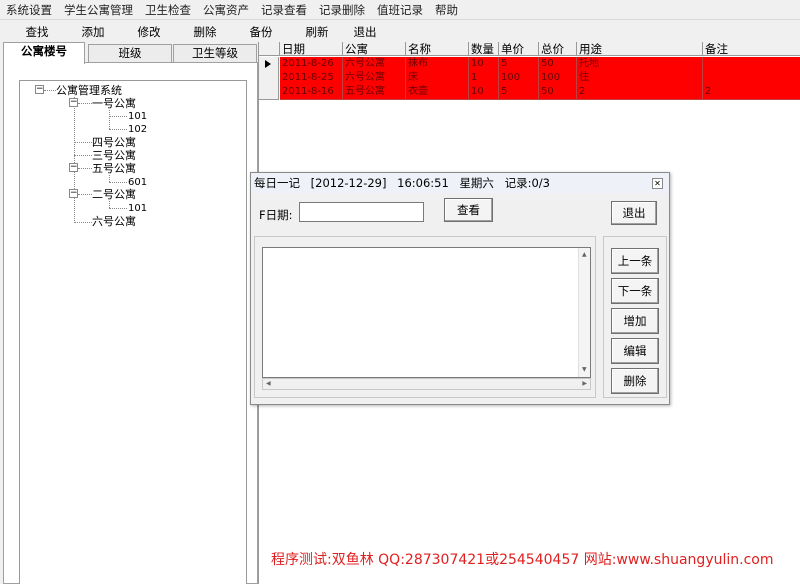 The image size is (800, 584). What do you see at coordinates (400, 10) in the screenshot?
I see `menu-duty-records: 值班记录` at bounding box center [400, 10].